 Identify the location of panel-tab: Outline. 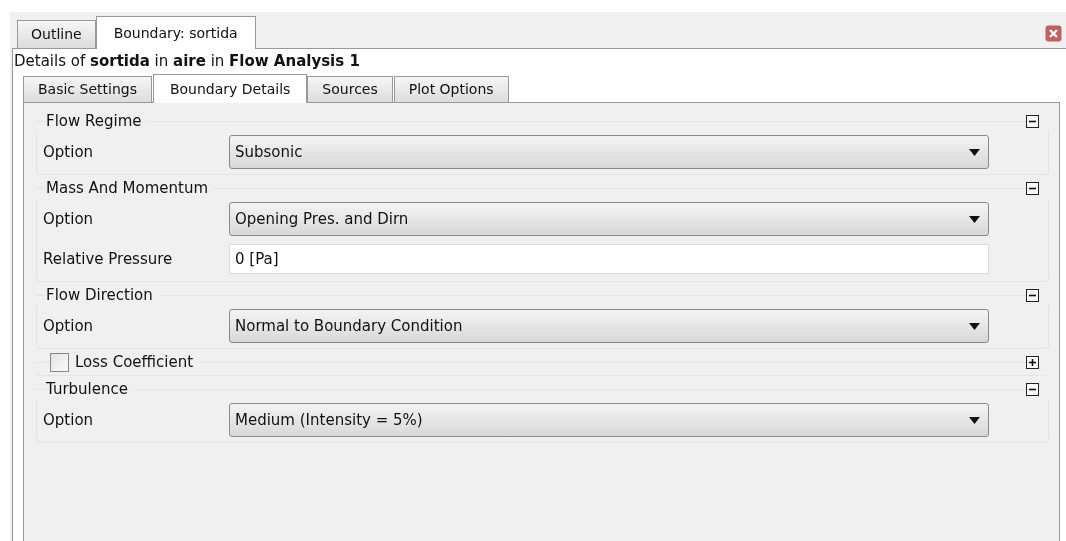
(56, 34).